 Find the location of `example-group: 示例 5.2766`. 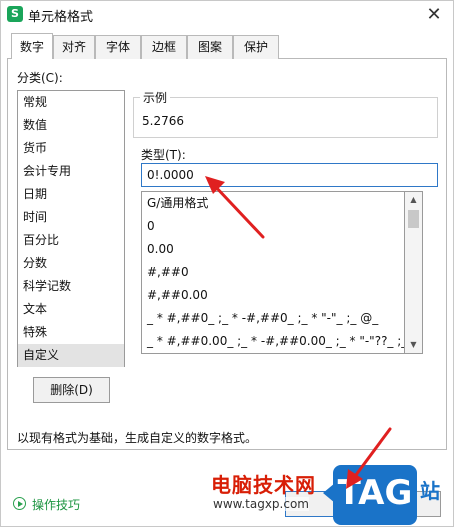

example-group: 示例 5.2766 is located at coordinates (285, 113).